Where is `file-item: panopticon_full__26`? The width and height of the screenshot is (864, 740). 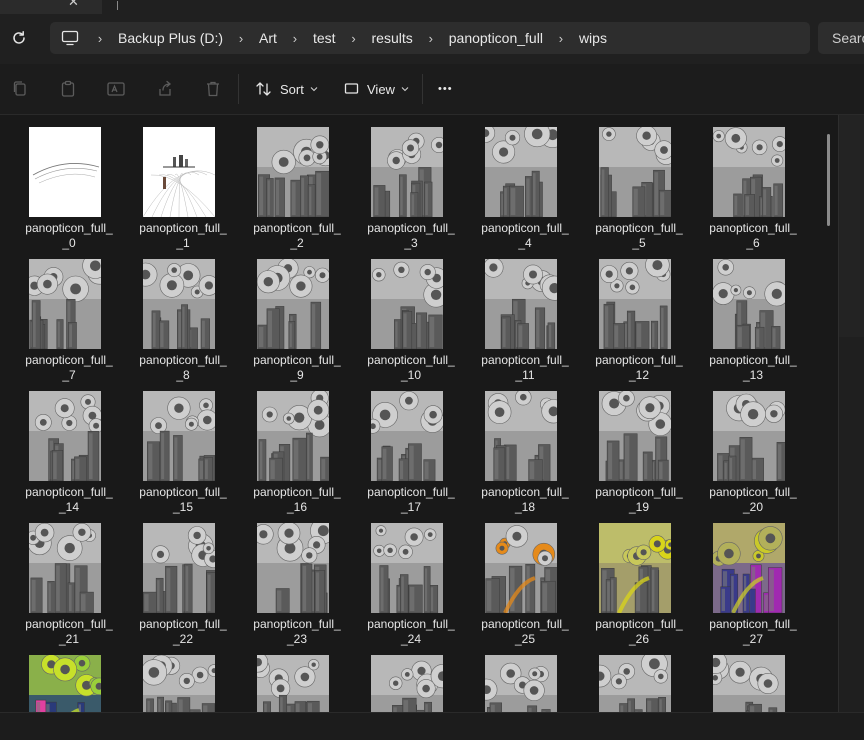 file-item: panopticon_full__26 is located at coordinates (639, 577).